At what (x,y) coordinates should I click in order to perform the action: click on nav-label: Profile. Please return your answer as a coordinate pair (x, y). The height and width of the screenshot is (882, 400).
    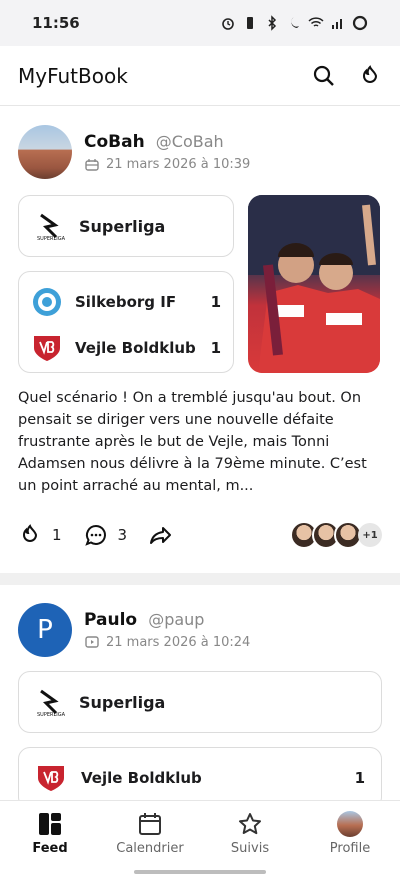
    Looking at the image, I should click on (350, 848).